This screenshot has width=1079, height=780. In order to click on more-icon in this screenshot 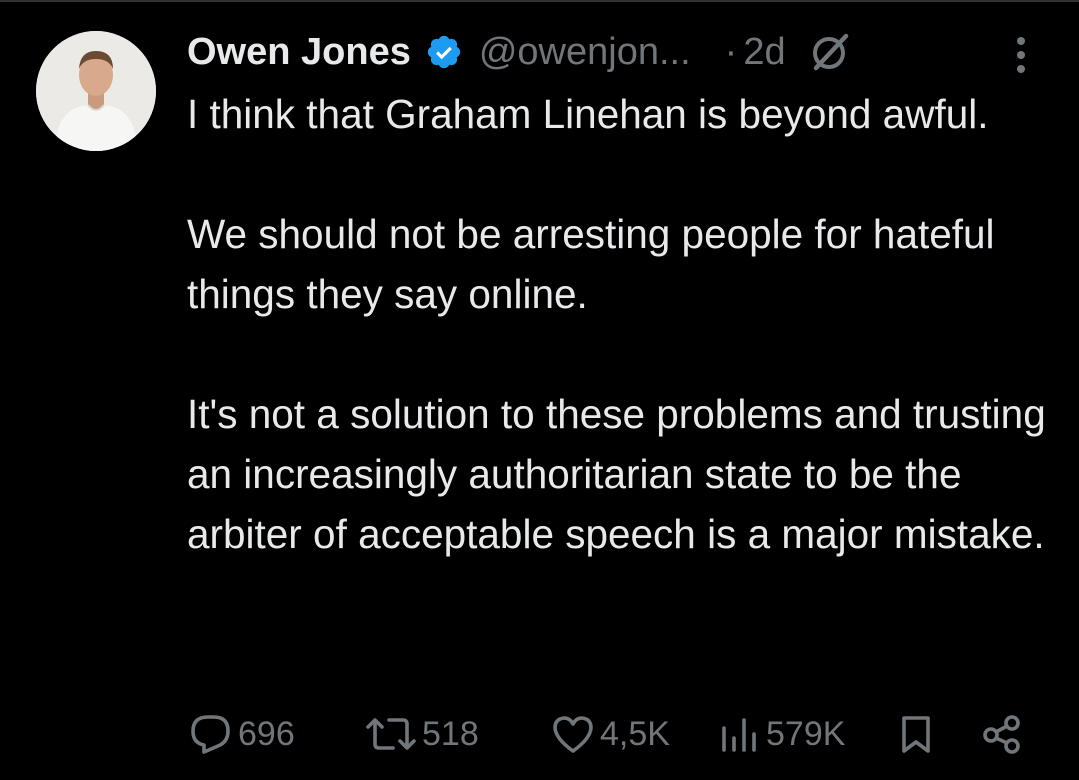, I will do `click(1021, 55)`.